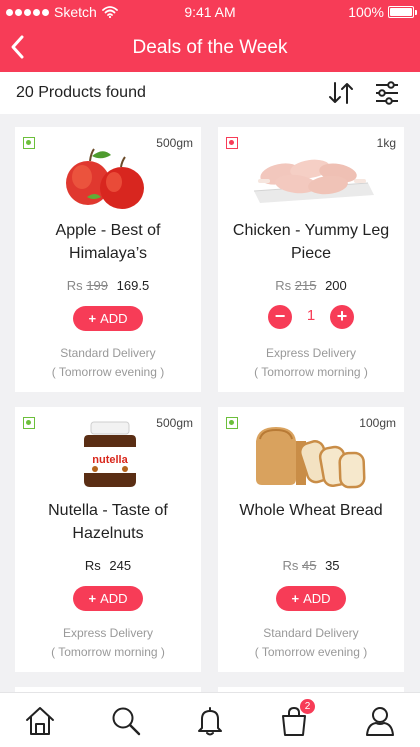 The width and height of the screenshot is (420, 747). I want to click on user-icon, so click(380, 721).